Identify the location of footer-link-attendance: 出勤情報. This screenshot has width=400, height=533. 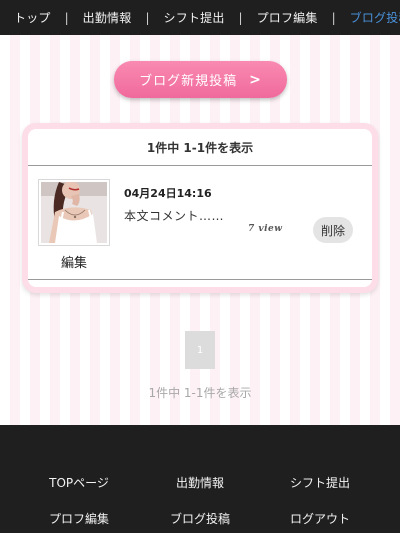
(200, 482).